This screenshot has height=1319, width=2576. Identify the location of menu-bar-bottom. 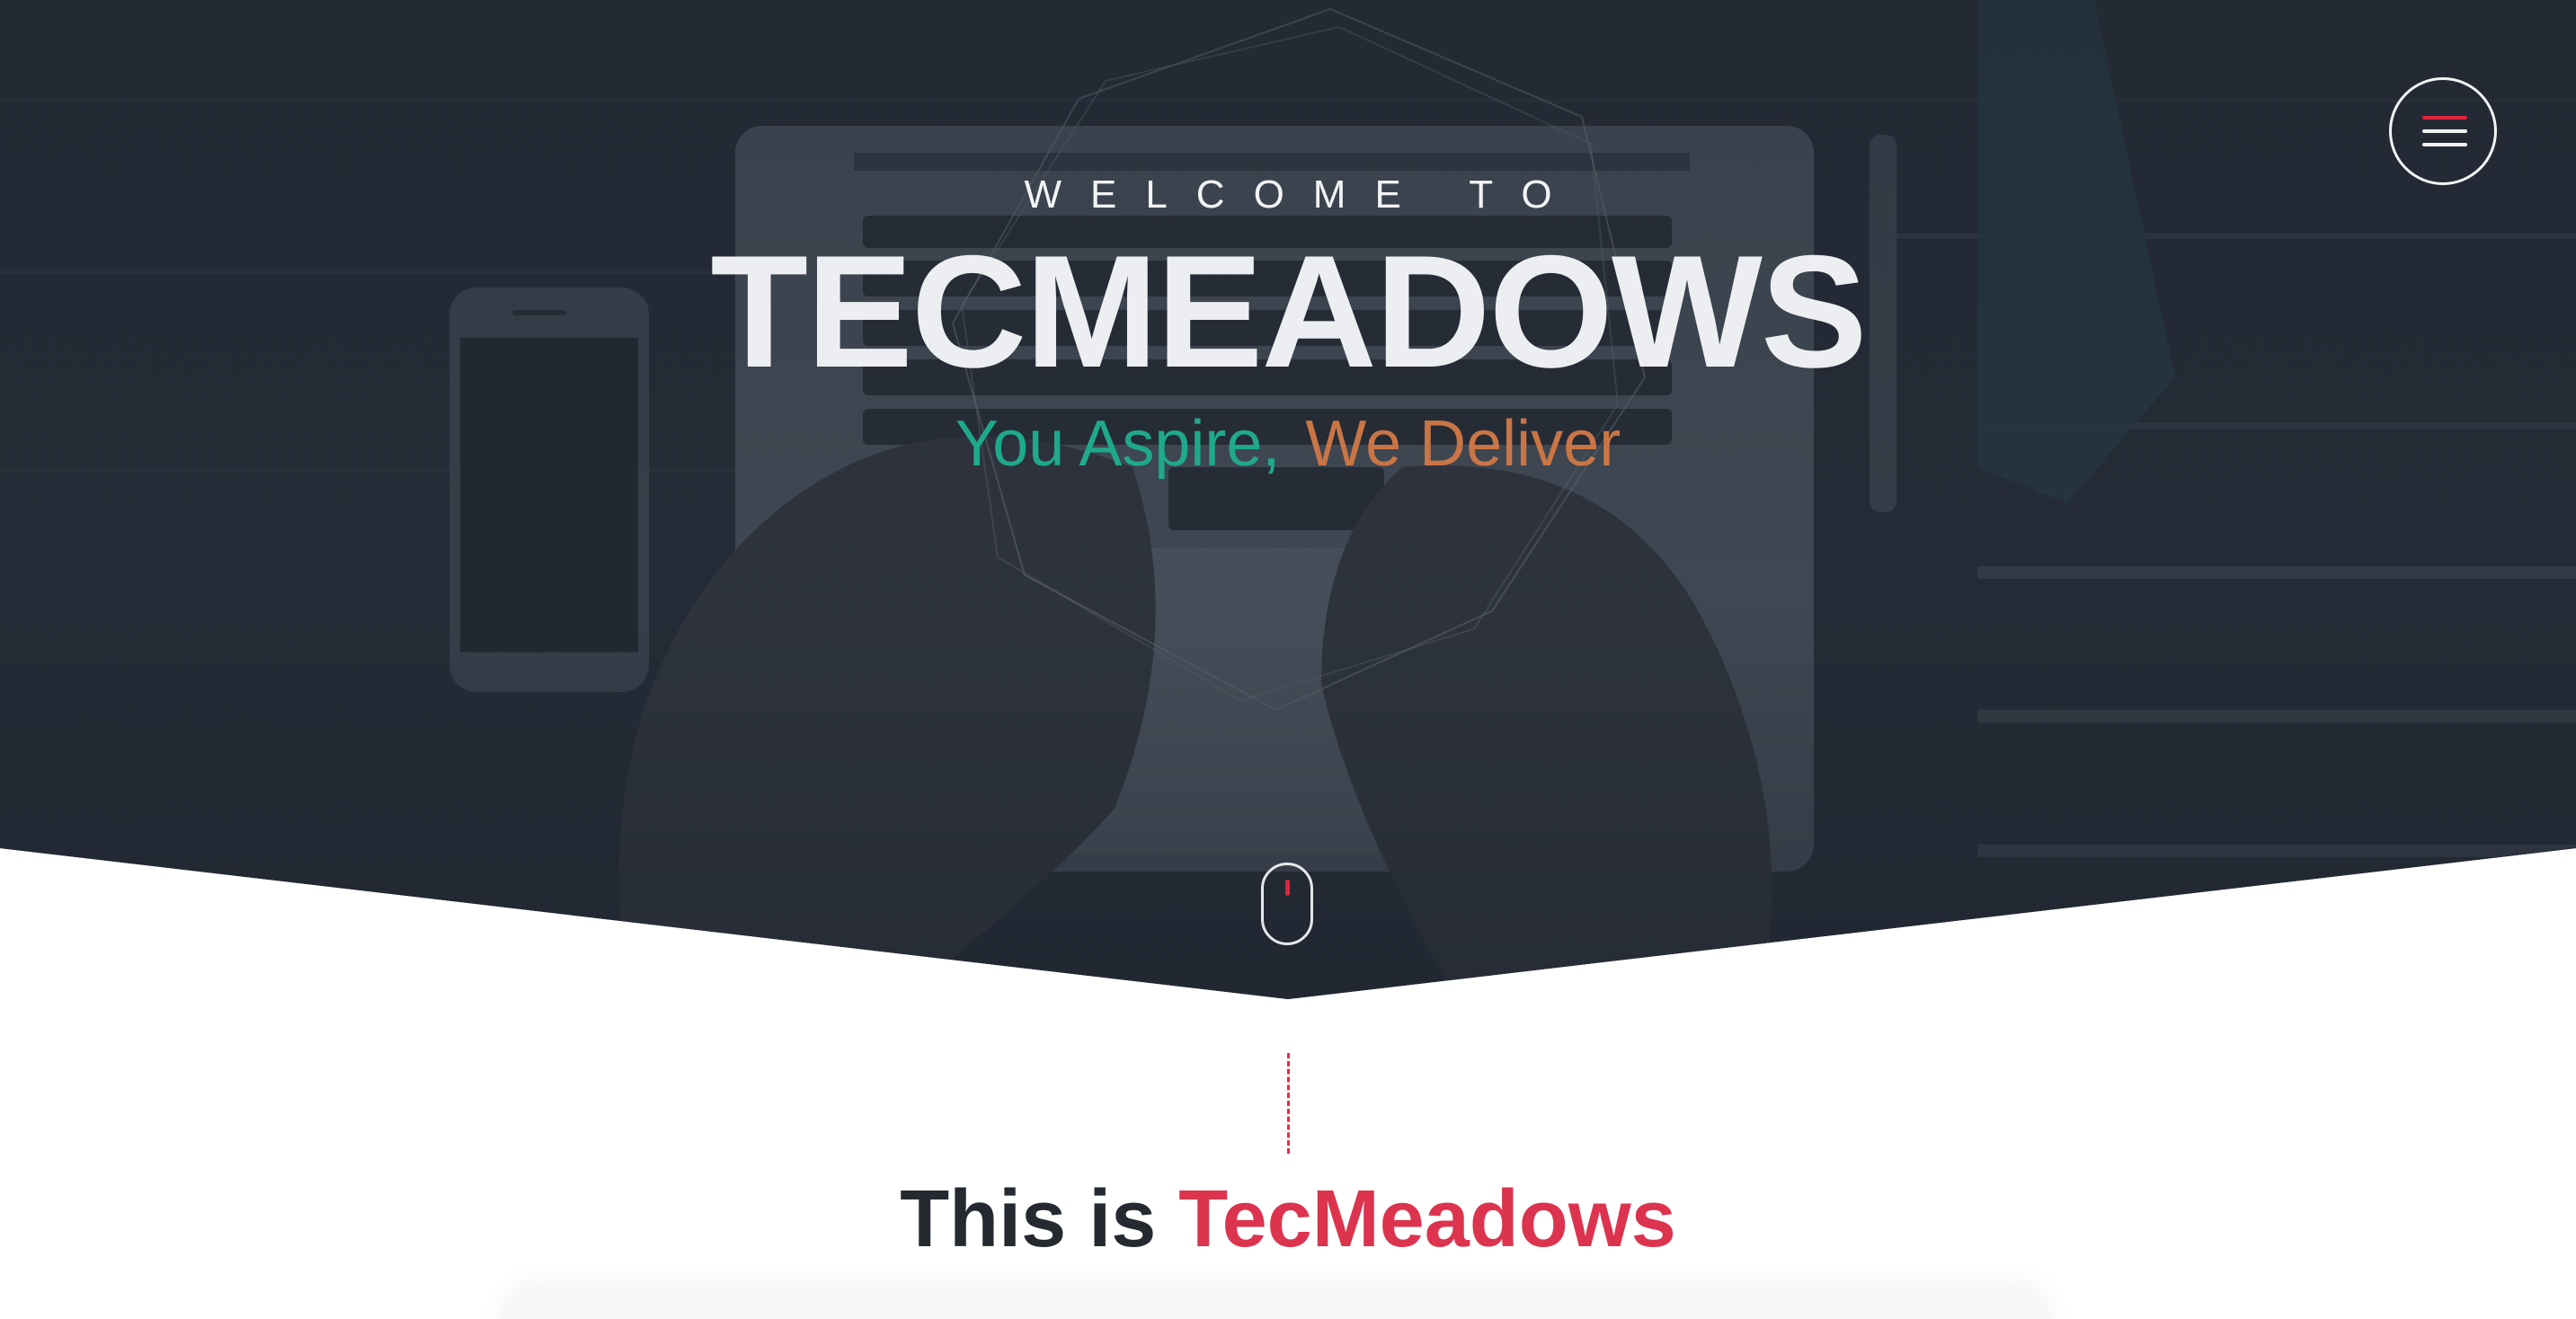
(2444, 144).